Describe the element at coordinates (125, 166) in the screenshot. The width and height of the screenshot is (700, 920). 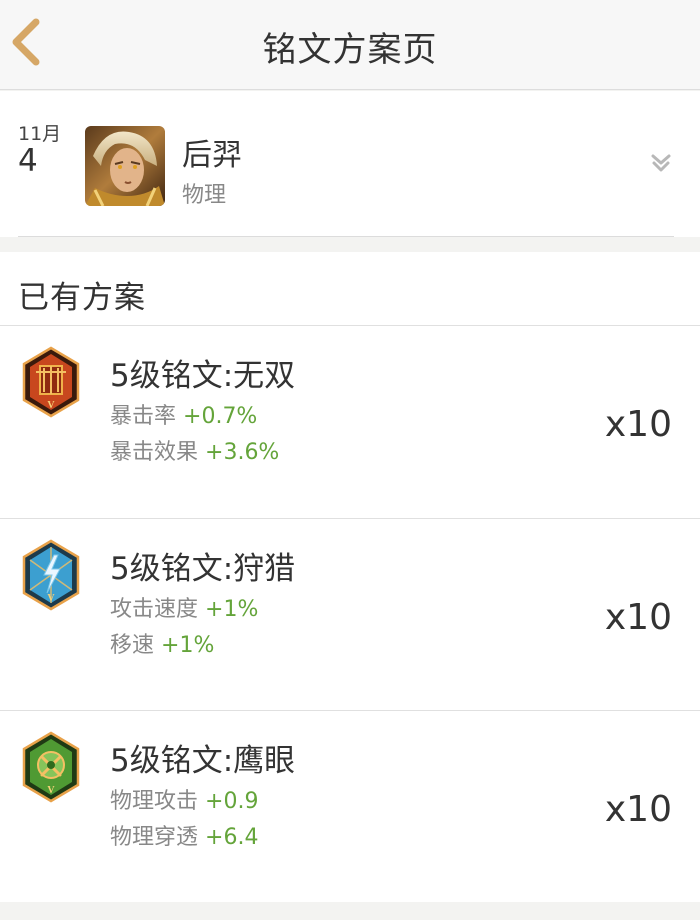
I see `hero-avatar` at that location.